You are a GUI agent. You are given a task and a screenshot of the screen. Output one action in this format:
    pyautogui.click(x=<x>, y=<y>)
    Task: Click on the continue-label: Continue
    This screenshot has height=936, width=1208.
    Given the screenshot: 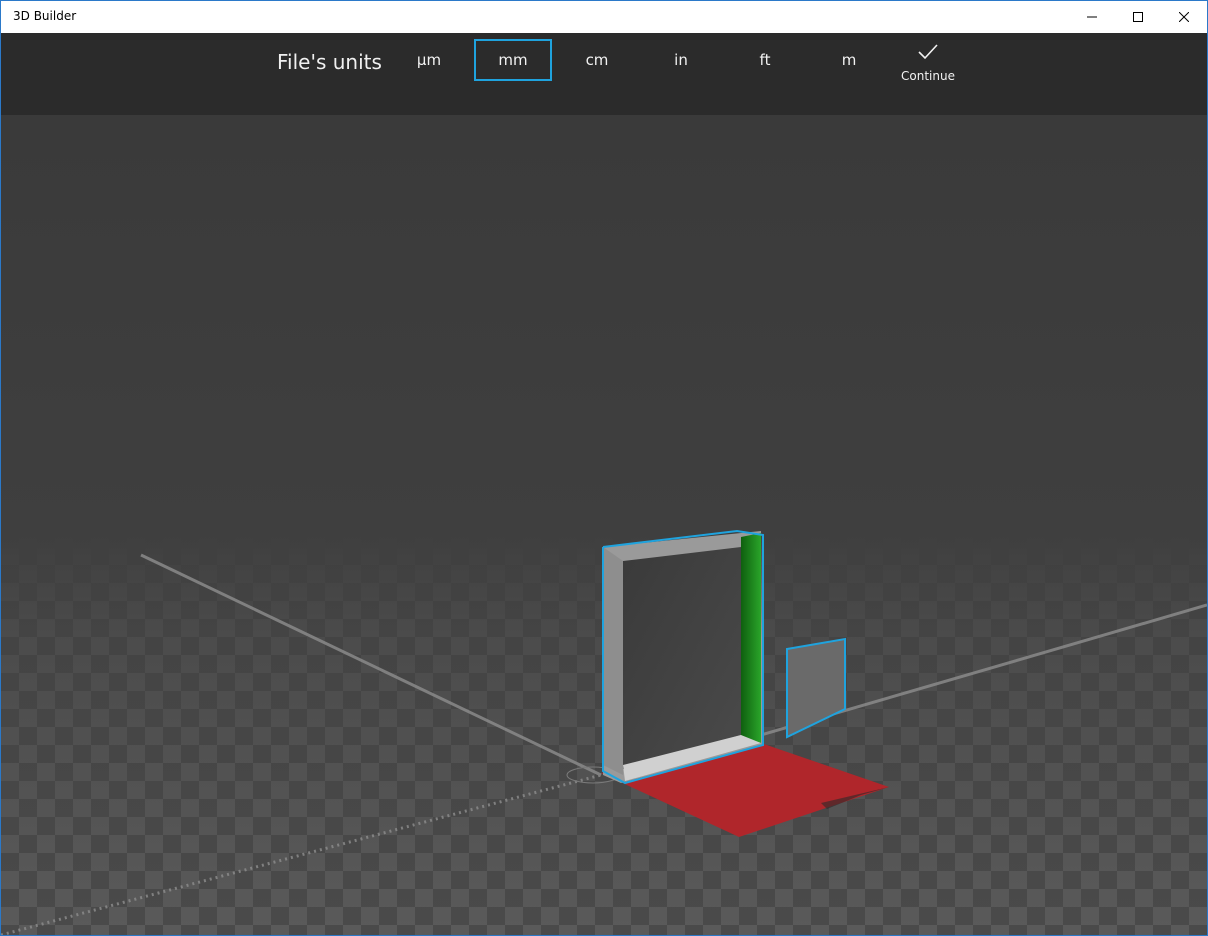 What is the action you would take?
    pyautogui.click(x=928, y=76)
    